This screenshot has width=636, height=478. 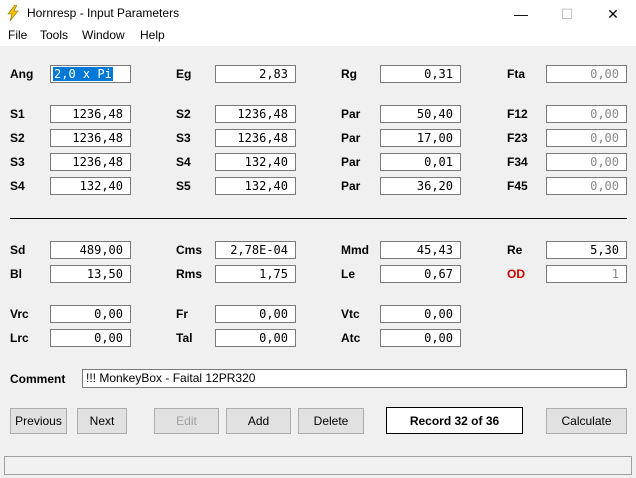 I want to click on par2-field: 17,00, so click(x=420, y=138).